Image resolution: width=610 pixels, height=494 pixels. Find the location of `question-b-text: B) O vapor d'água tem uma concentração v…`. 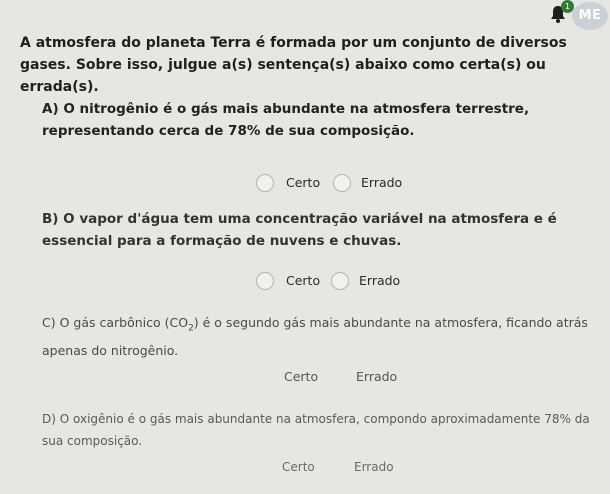

question-b-text: B) O vapor d'água tem uma concentração v… is located at coordinates (299, 230).